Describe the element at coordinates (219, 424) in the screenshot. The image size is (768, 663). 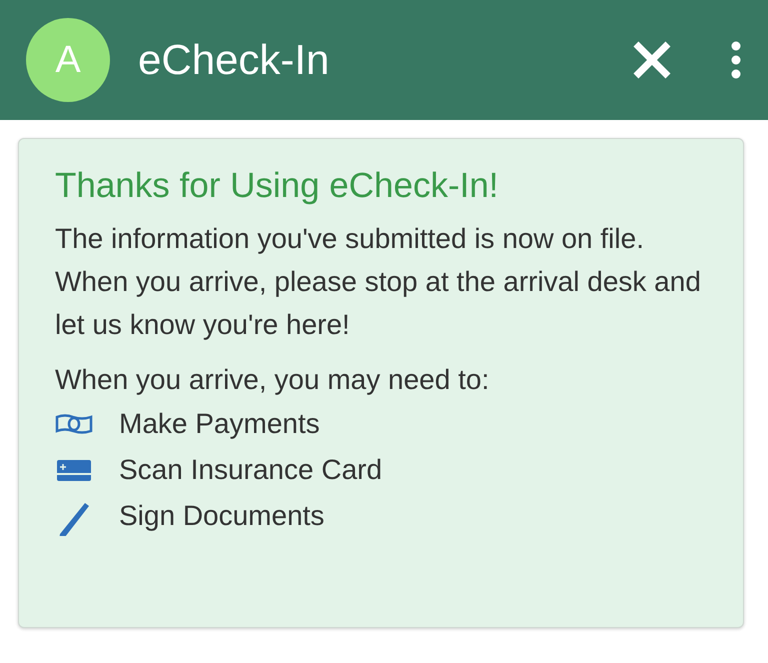
I see `task-label: Make Payments` at that location.